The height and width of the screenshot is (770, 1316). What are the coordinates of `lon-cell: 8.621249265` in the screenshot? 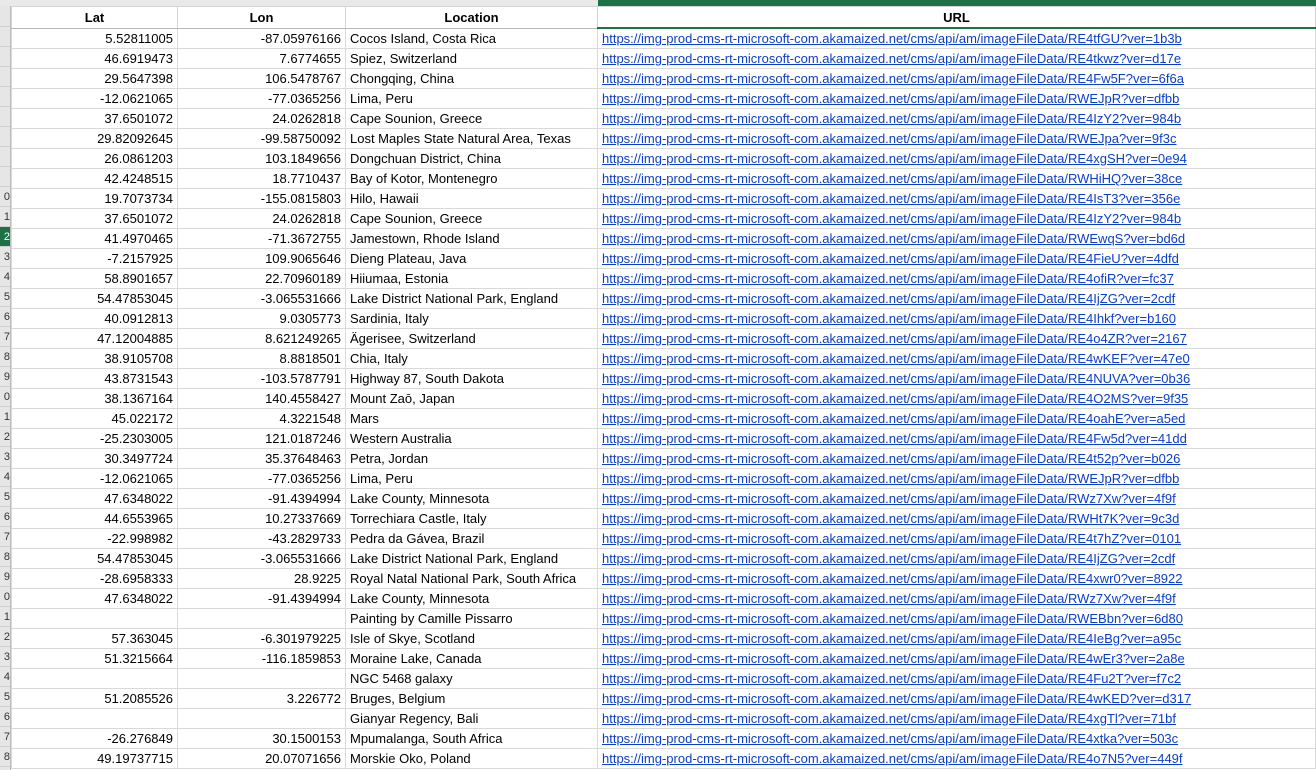 It's located at (261, 338).